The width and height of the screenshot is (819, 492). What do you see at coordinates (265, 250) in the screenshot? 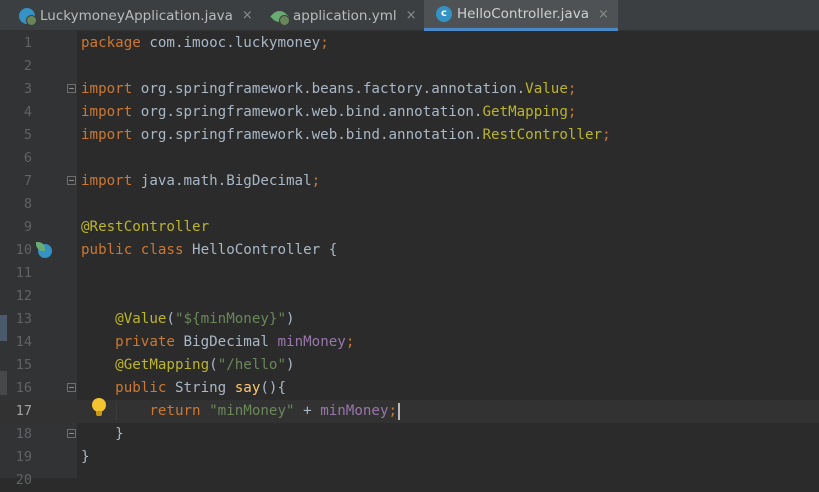
I see `code-token: HelloController {` at bounding box center [265, 250].